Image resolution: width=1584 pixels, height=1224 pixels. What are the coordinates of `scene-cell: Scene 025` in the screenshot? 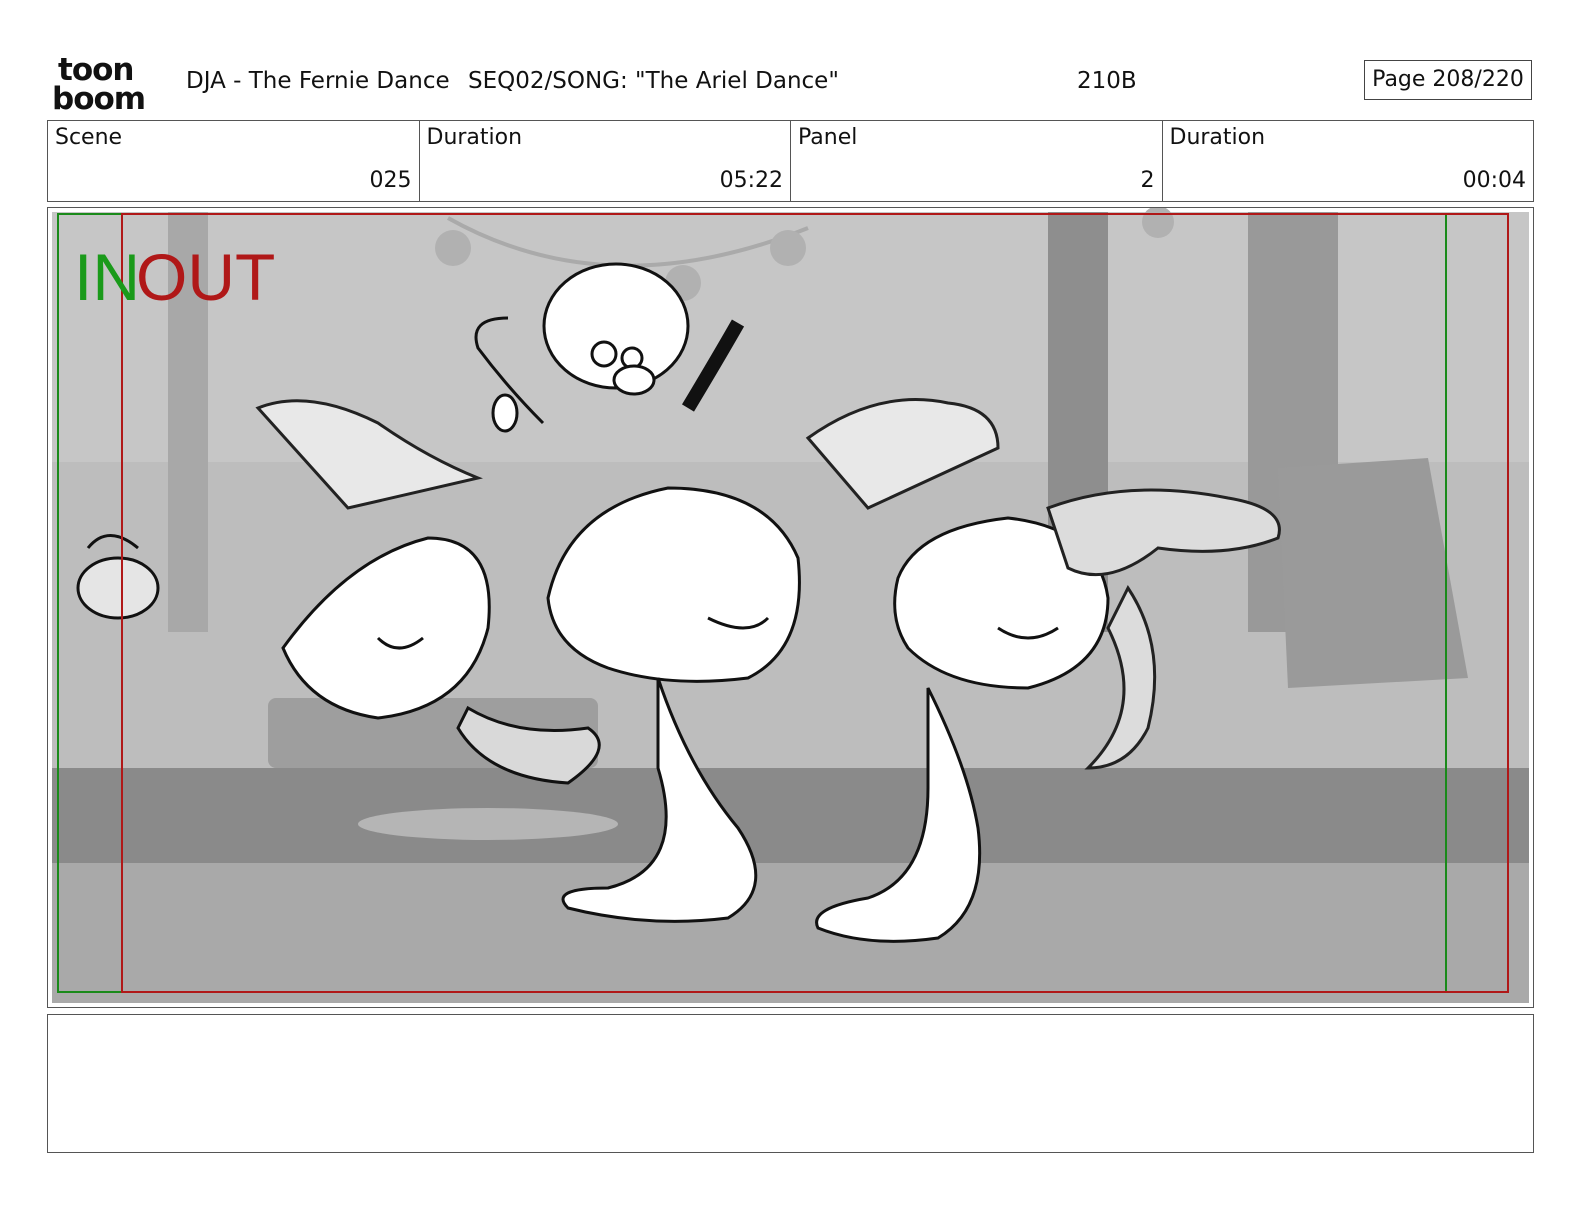 It's located at (233, 161).